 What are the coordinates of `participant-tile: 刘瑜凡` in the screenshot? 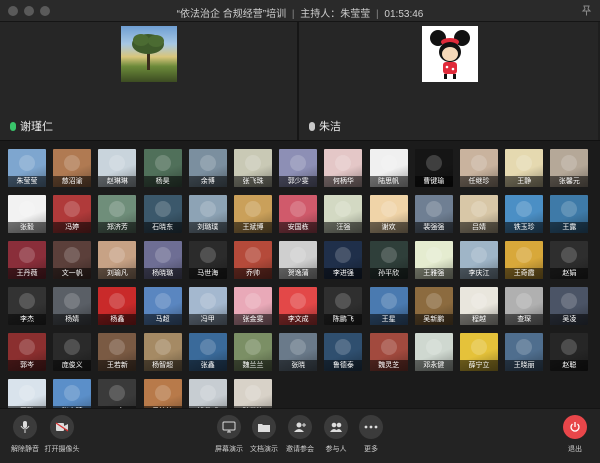 It's located at (117, 260).